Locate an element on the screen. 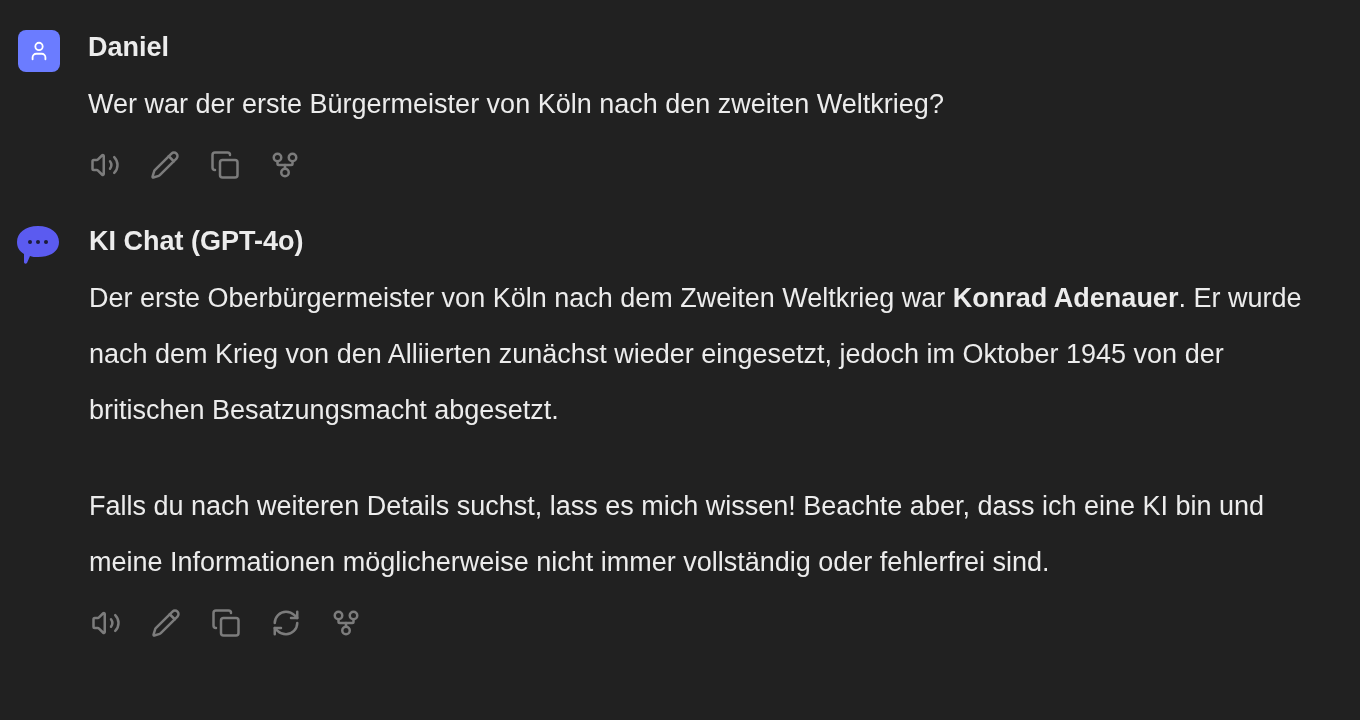 This screenshot has width=1360, height=720. regenerate-button is located at coordinates (286, 623).